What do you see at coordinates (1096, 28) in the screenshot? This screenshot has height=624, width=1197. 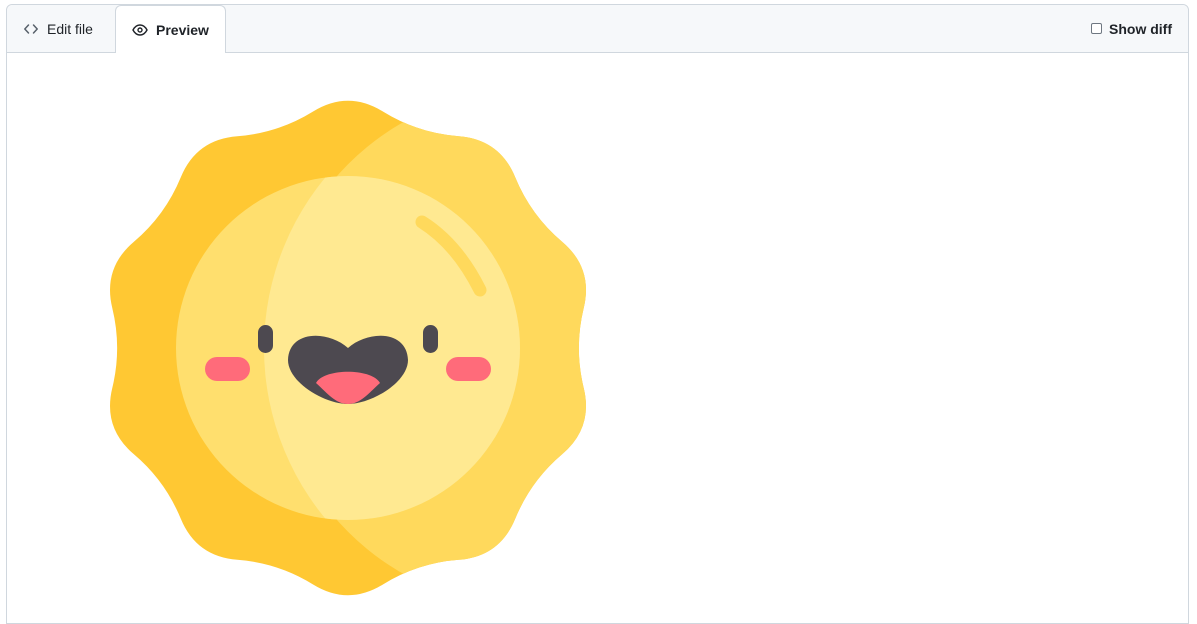 I see `show-diff-checkbox` at bounding box center [1096, 28].